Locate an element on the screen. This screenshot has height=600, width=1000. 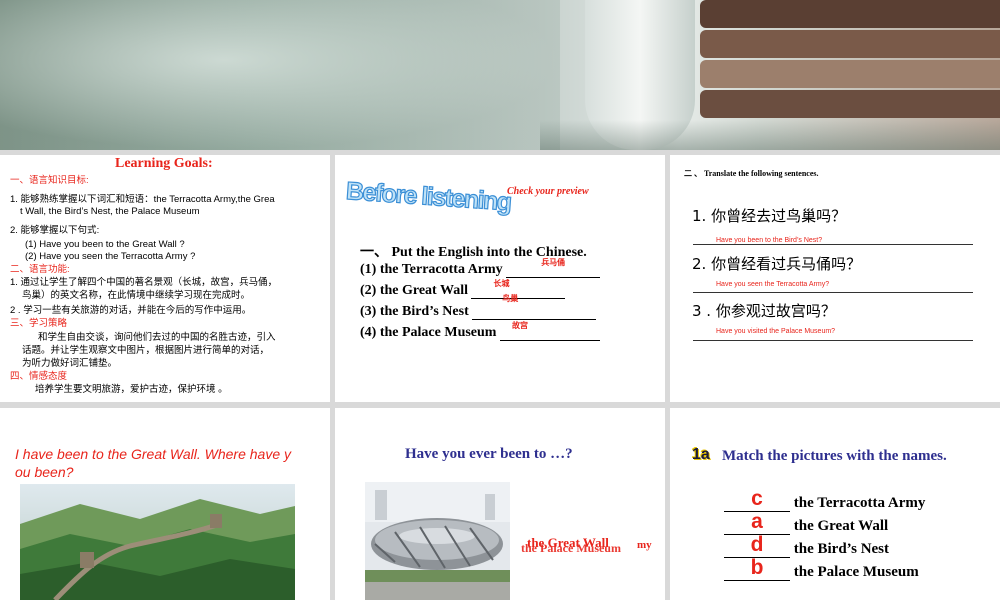
goal-text: (1) Have you been to the Great Wall ? is located at coordinates (105, 244).